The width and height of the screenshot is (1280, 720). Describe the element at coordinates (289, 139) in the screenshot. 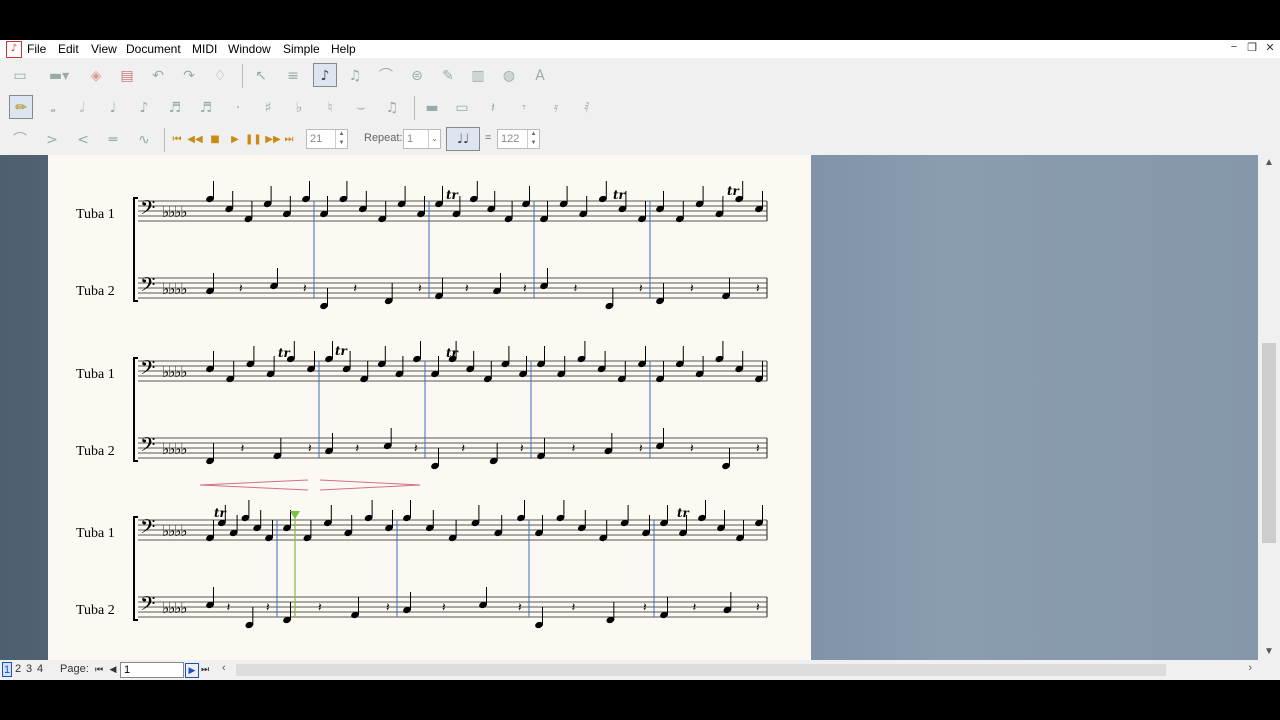

I see `forward-end-icon: ⏭` at that location.